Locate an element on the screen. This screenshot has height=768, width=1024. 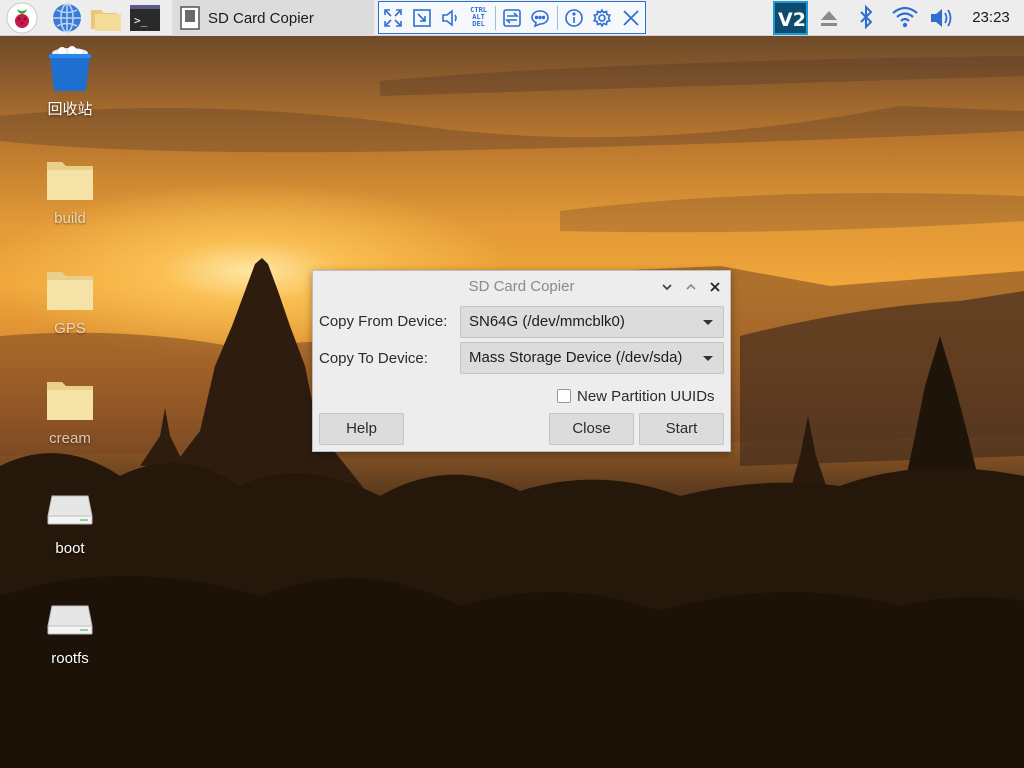
terminal-icon: >_ is located at coordinates (145, 18).